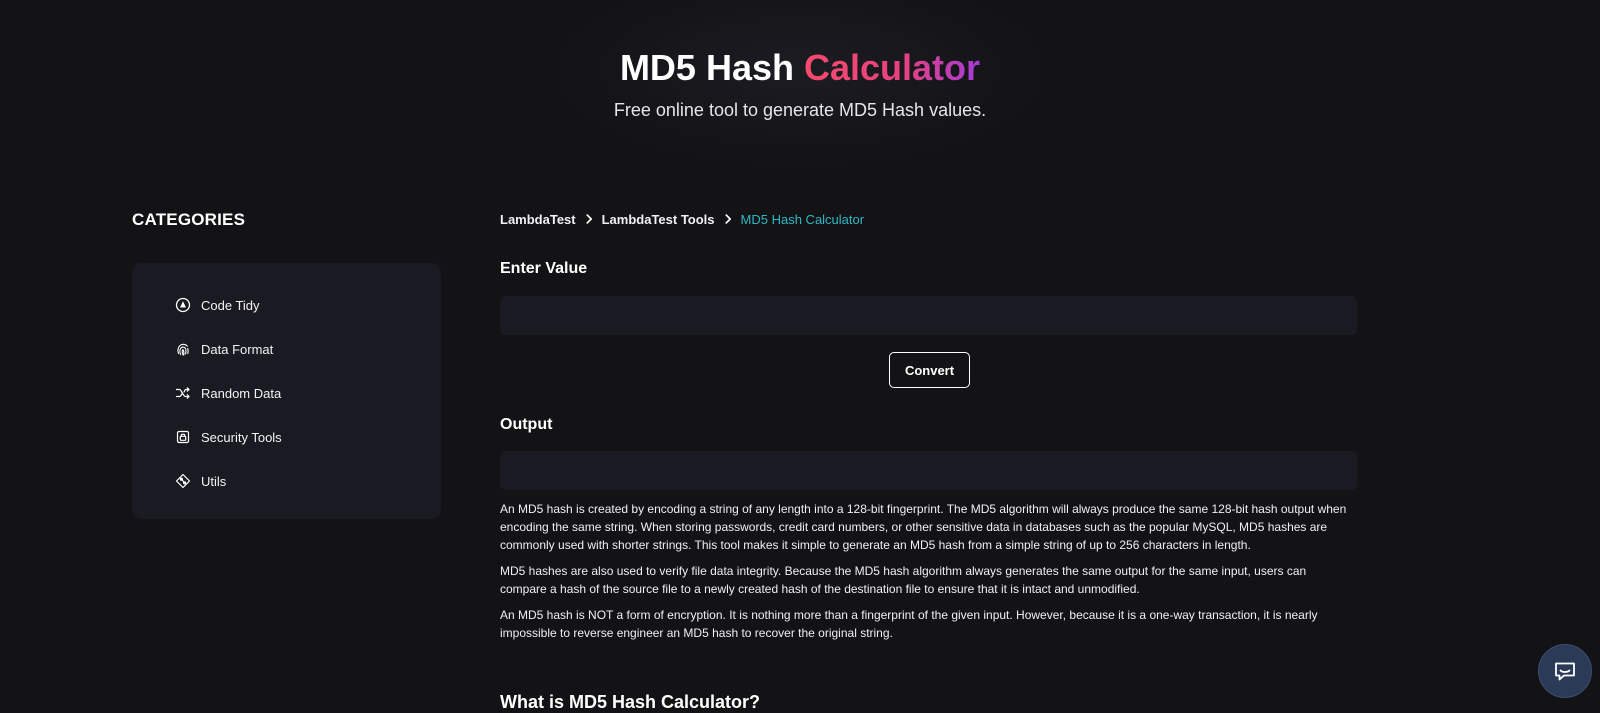 The image size is (1600, 713). Describe the element at coordinates (241, 393) in the screenshot. I see `sidebar-item-label: Random Data` at that location.